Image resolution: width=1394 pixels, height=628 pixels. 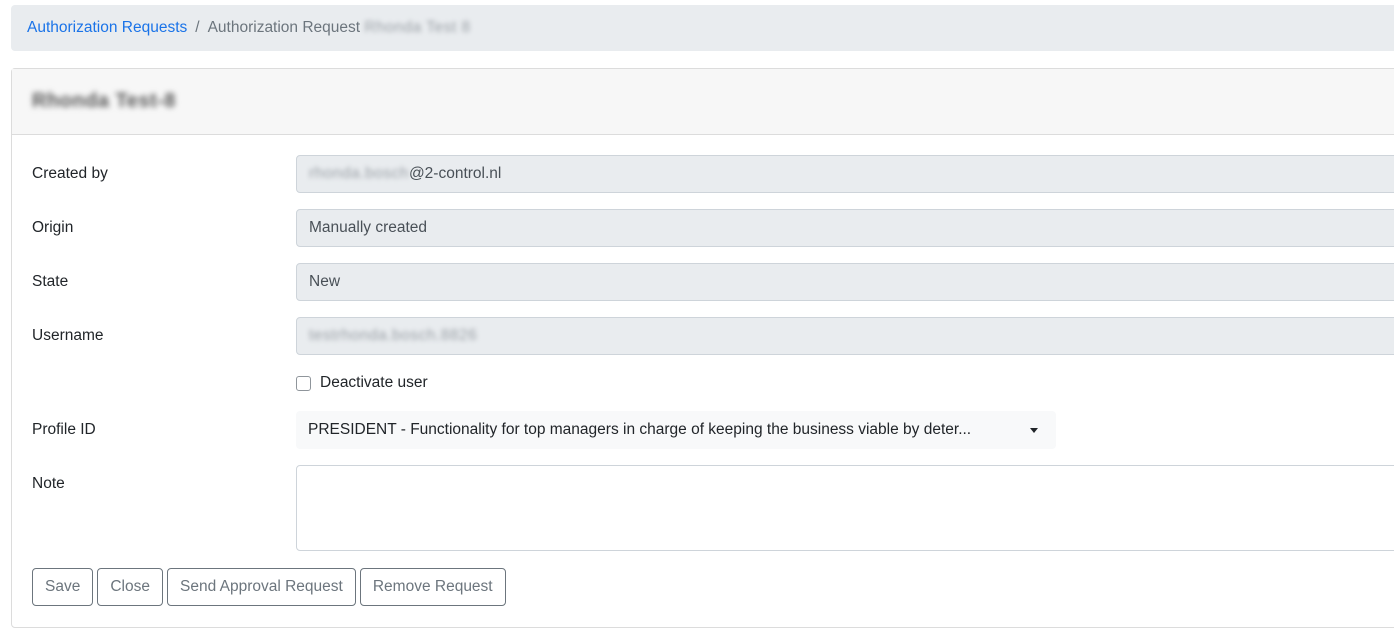 I want to click on username-redacted: testrhonda.bosch.8826, so click(x=393, y=335).